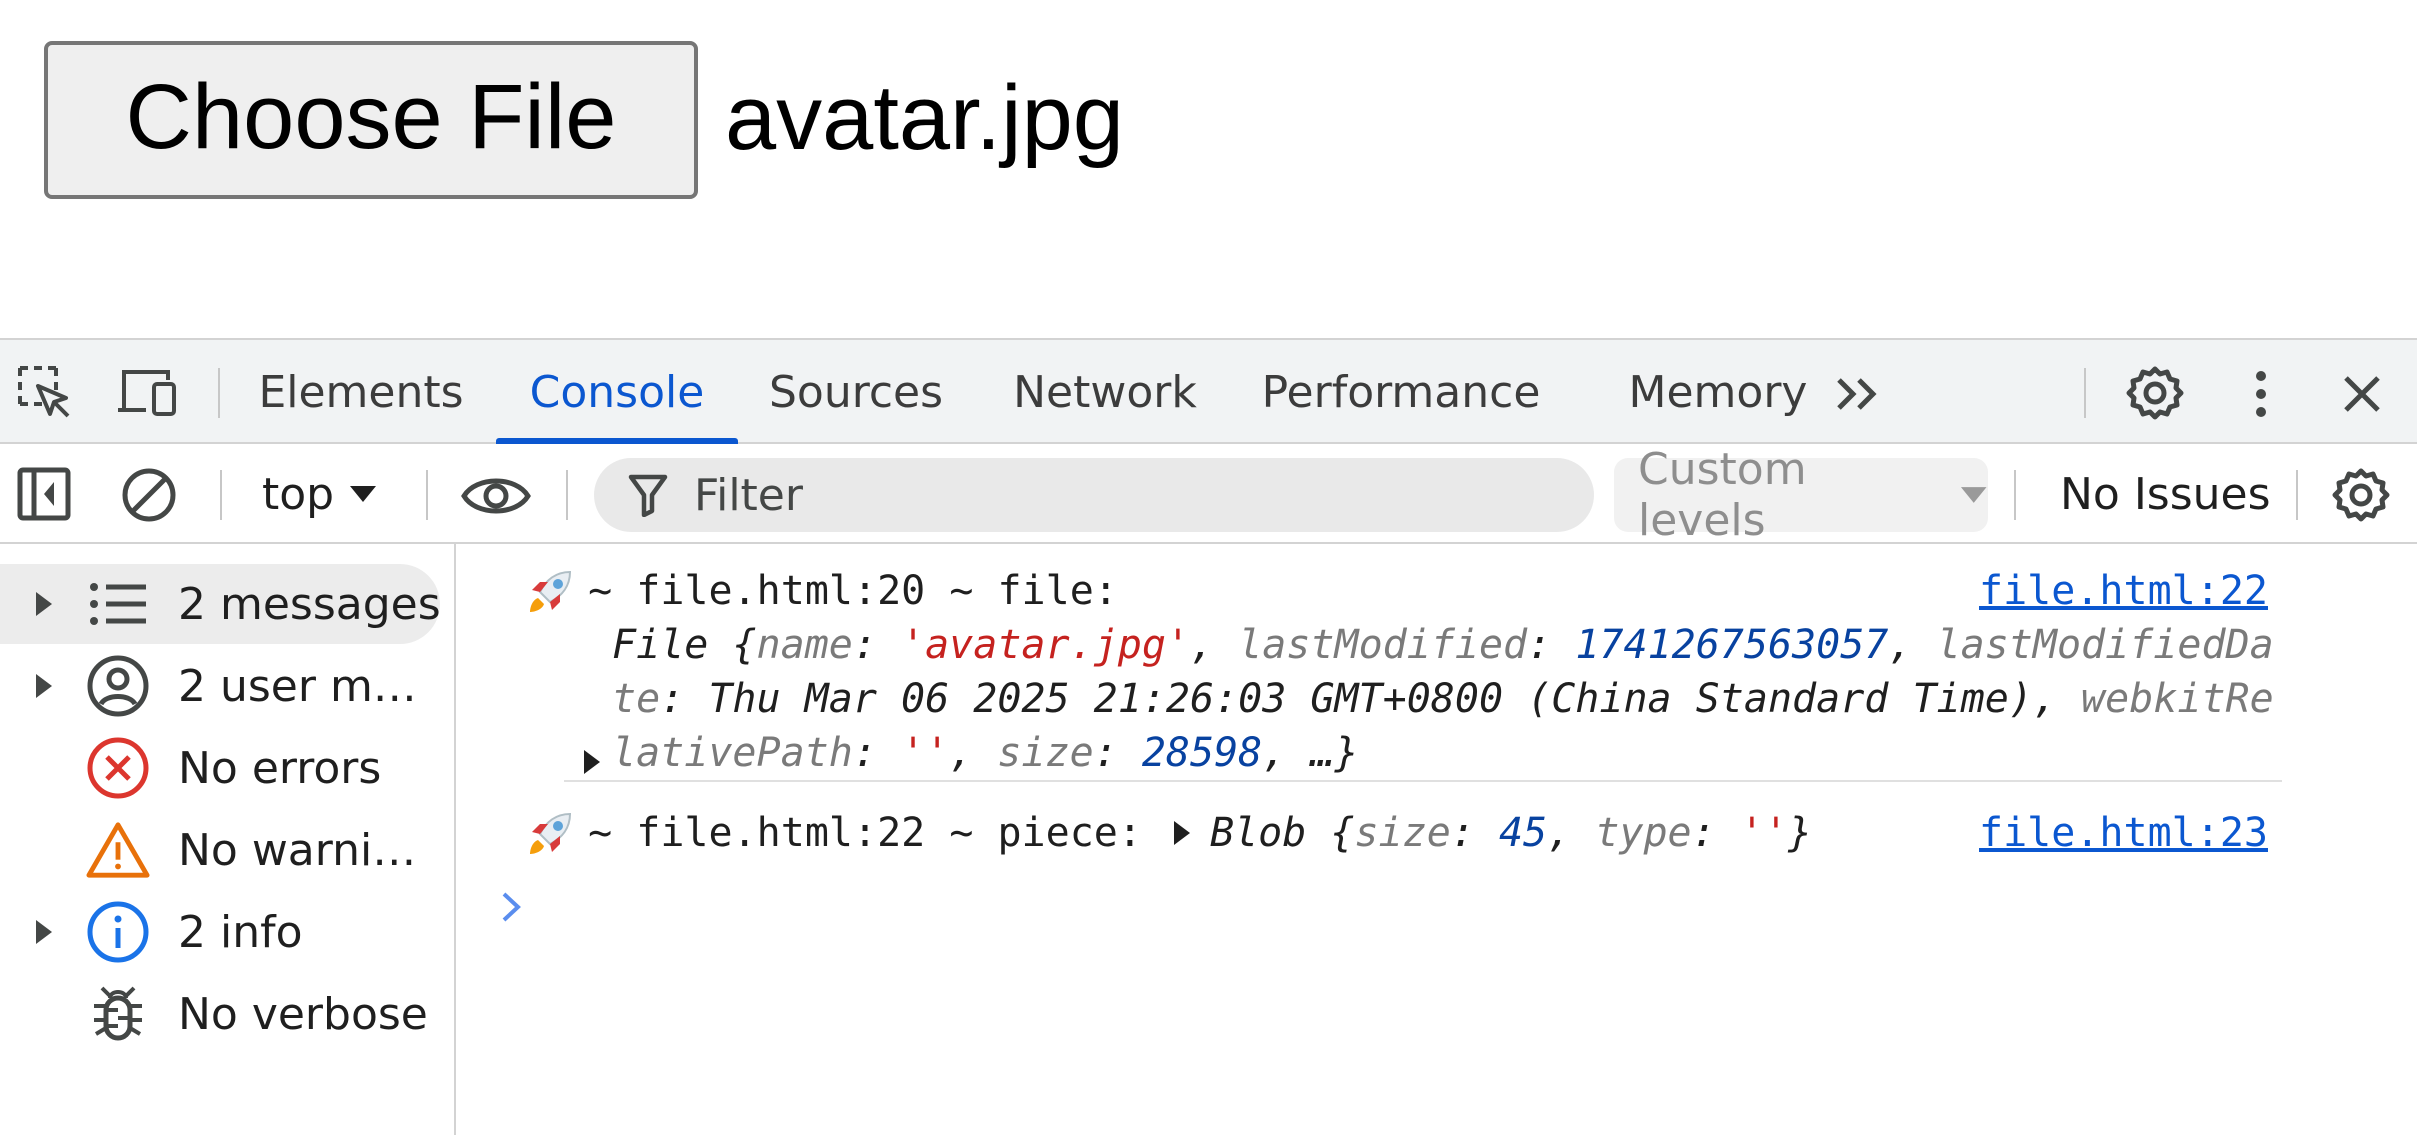  What do you see at coordinates (2165, 494) in the screenshot?
I see `issues-counter: No Issues` at bounding box center [2165, 494].